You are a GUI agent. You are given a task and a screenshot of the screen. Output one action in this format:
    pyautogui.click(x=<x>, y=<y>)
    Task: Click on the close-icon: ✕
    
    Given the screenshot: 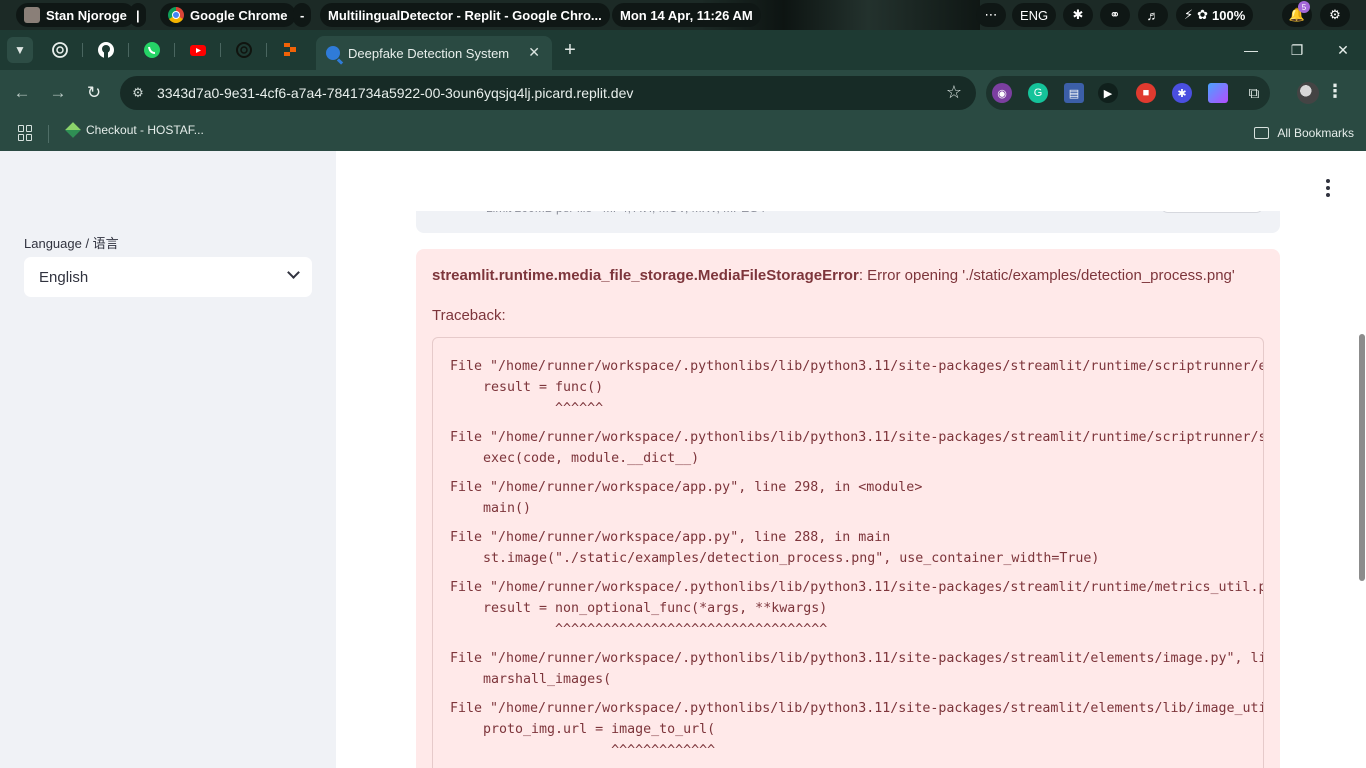 What is the action you would take?
    pyautogui.click(x=534, y=52)
    